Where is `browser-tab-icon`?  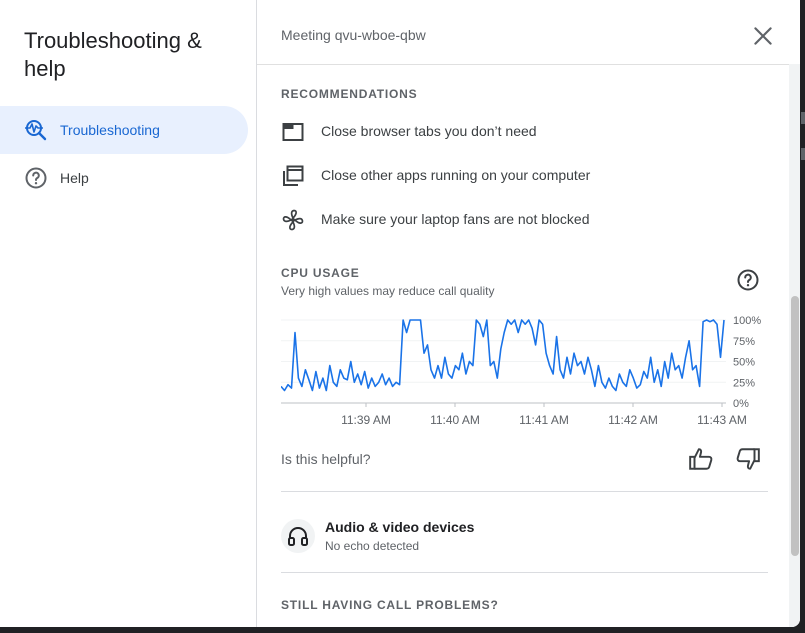
browser-tab-icon is located at coordinates (293, 132).